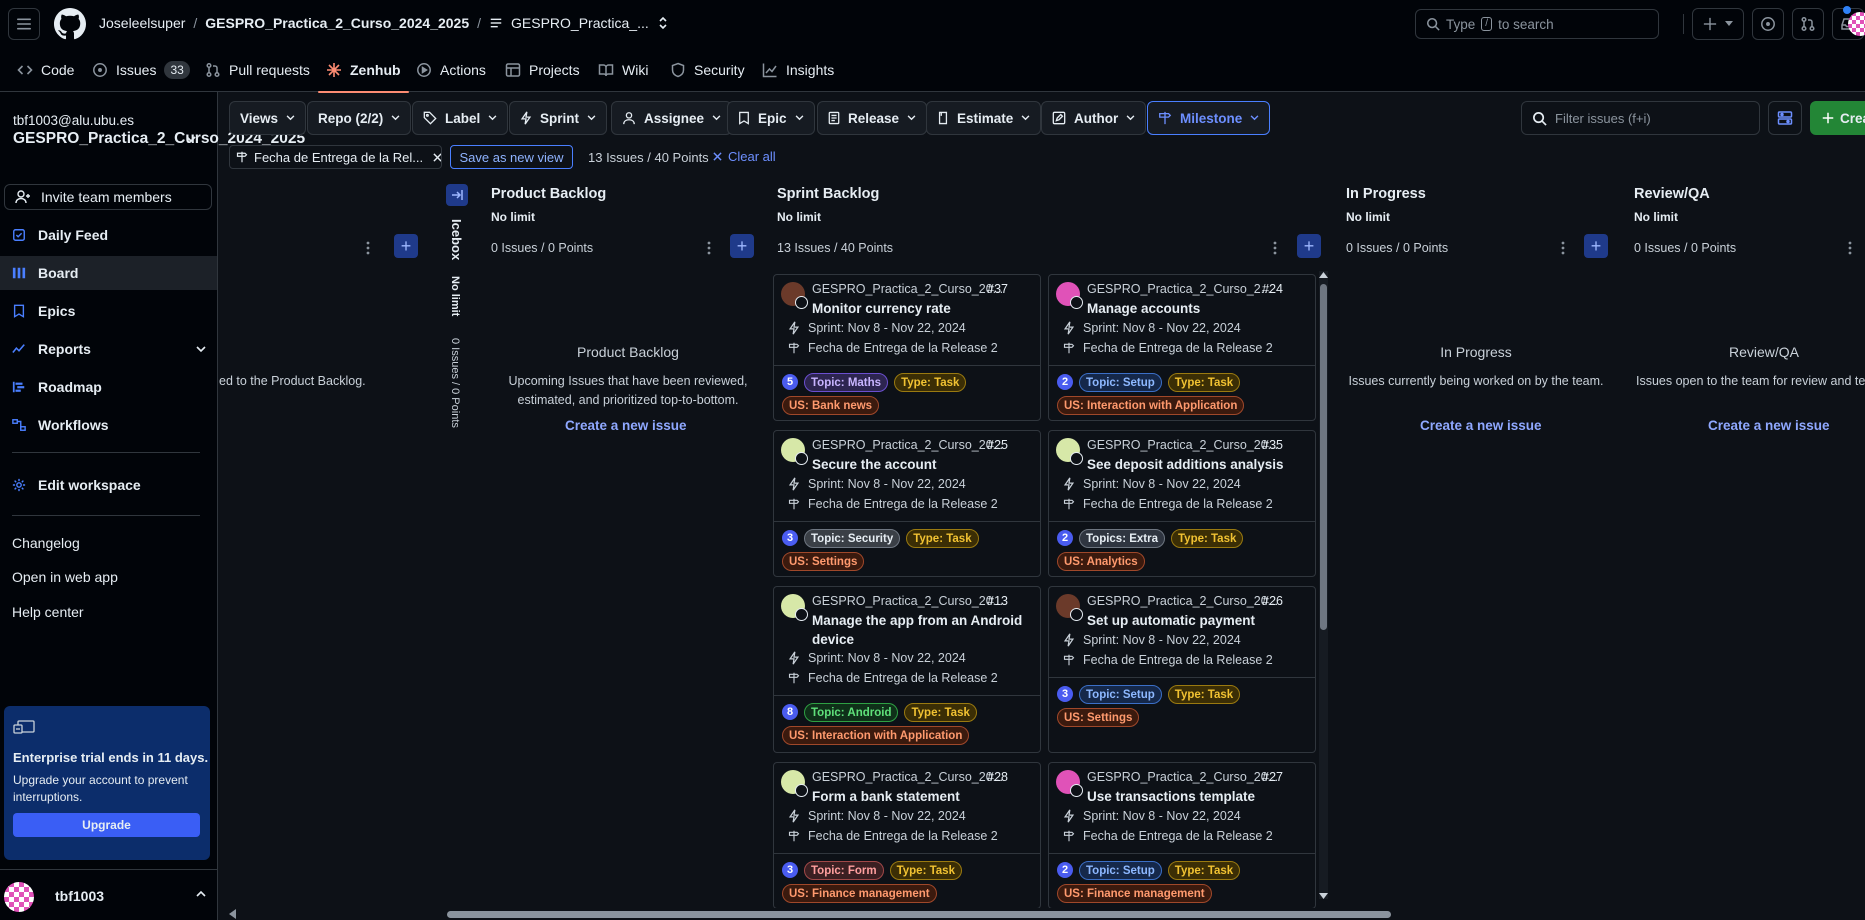 This screenshot has height=920, width=1865. I want to click on label-chip: Topics: Extra, so click(1122, 538).